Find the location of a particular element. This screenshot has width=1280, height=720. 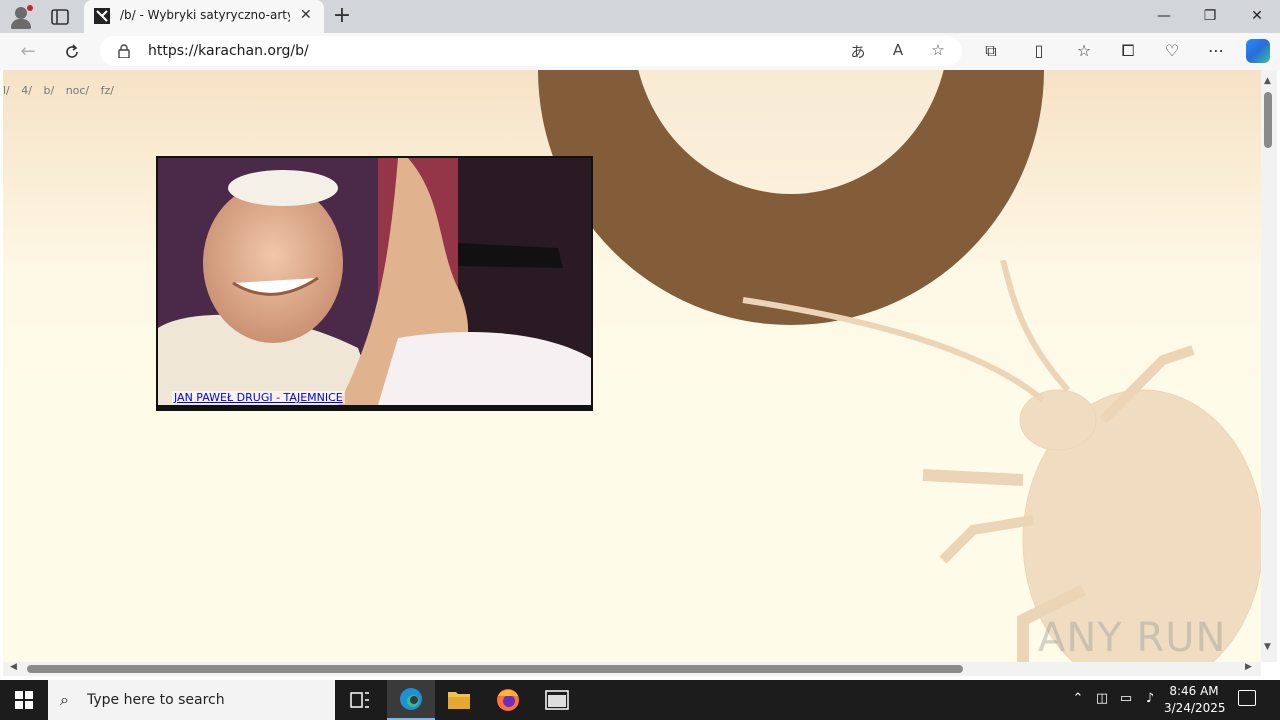

collections-icon: ⧠ is located at coordinates (1128, 52).